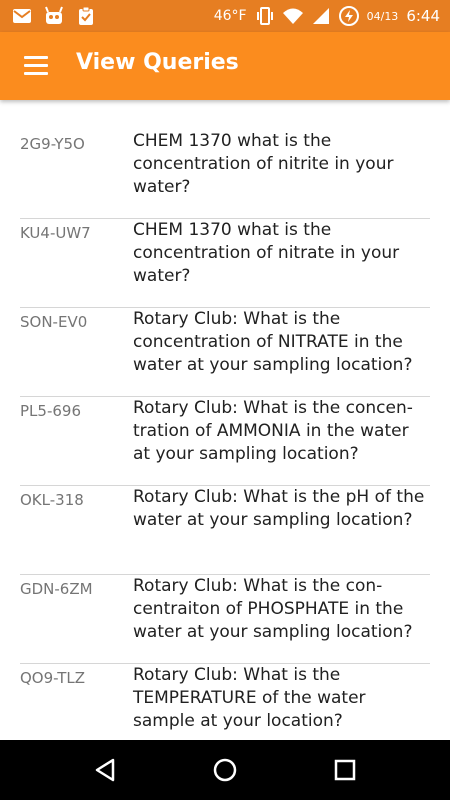  Describe the element at coordinates (320, 16) in the screenshot. I see `signal-icon` at that location.